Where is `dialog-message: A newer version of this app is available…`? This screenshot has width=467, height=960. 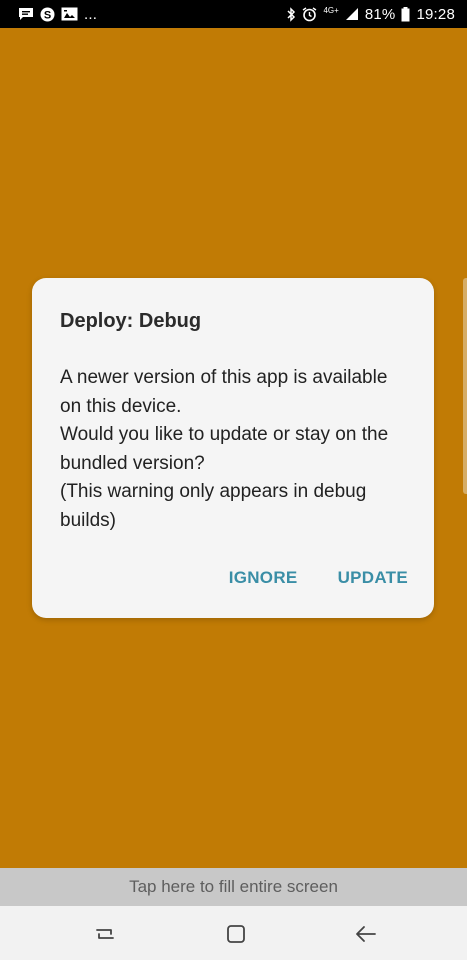 dialog-message: A newer version of this app is available… is located at coordinates (240, 449).